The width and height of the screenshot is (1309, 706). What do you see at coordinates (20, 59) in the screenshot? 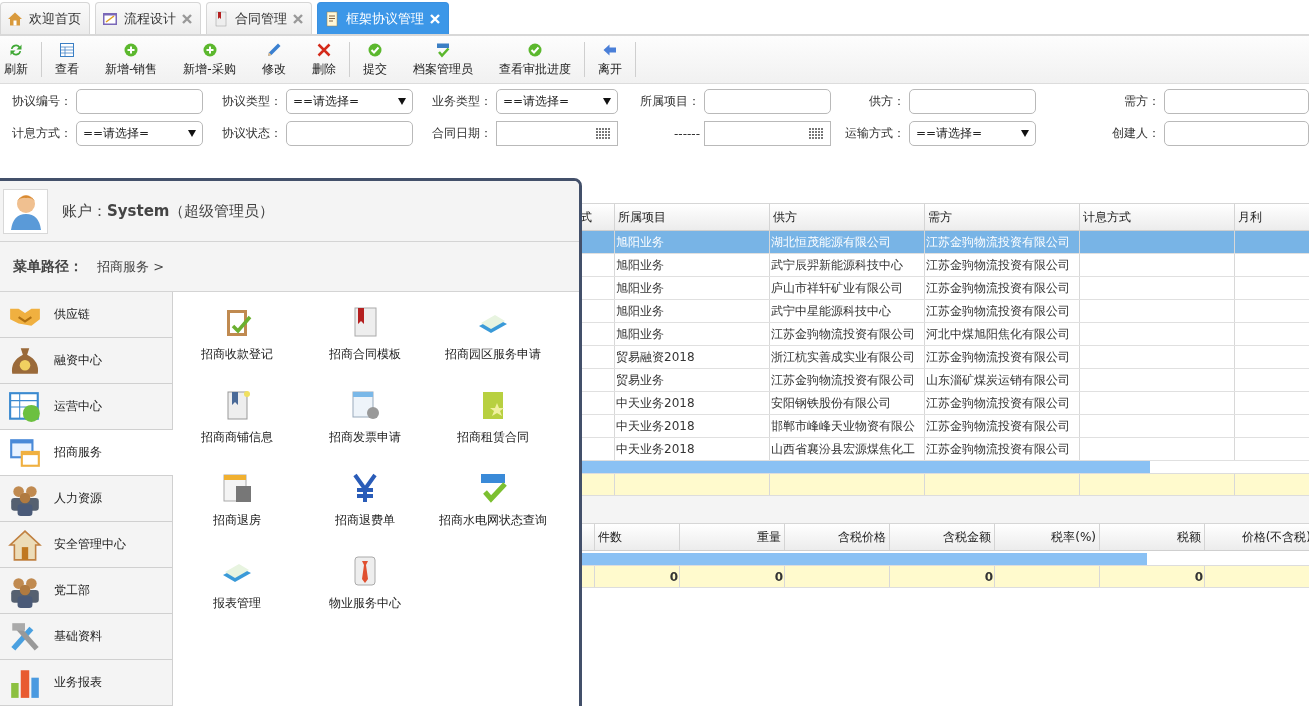
I see `toolbar-button: 刷新` at bounding box center [20, 59].